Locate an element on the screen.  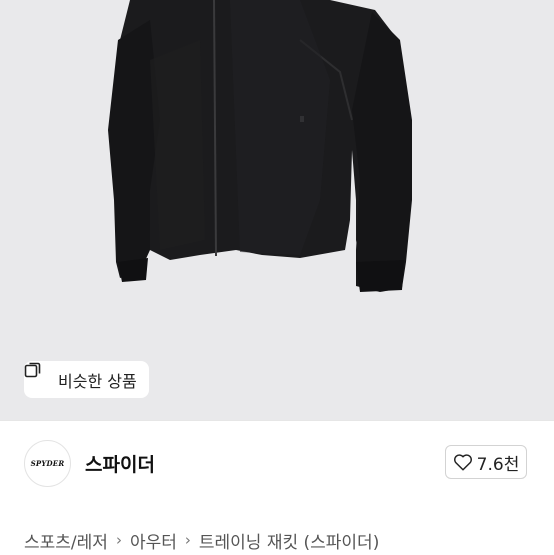
similar-products-button: 비슷한 상품 is located at coordinates (86, 379).